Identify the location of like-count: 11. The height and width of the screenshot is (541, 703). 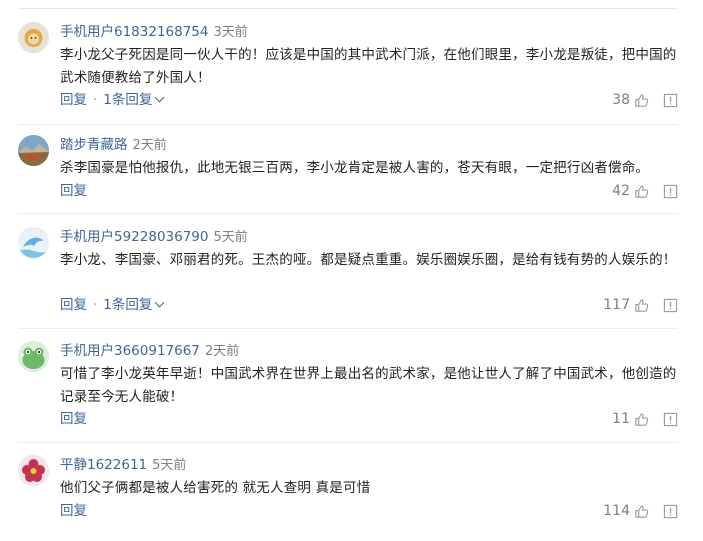
(621, 419).